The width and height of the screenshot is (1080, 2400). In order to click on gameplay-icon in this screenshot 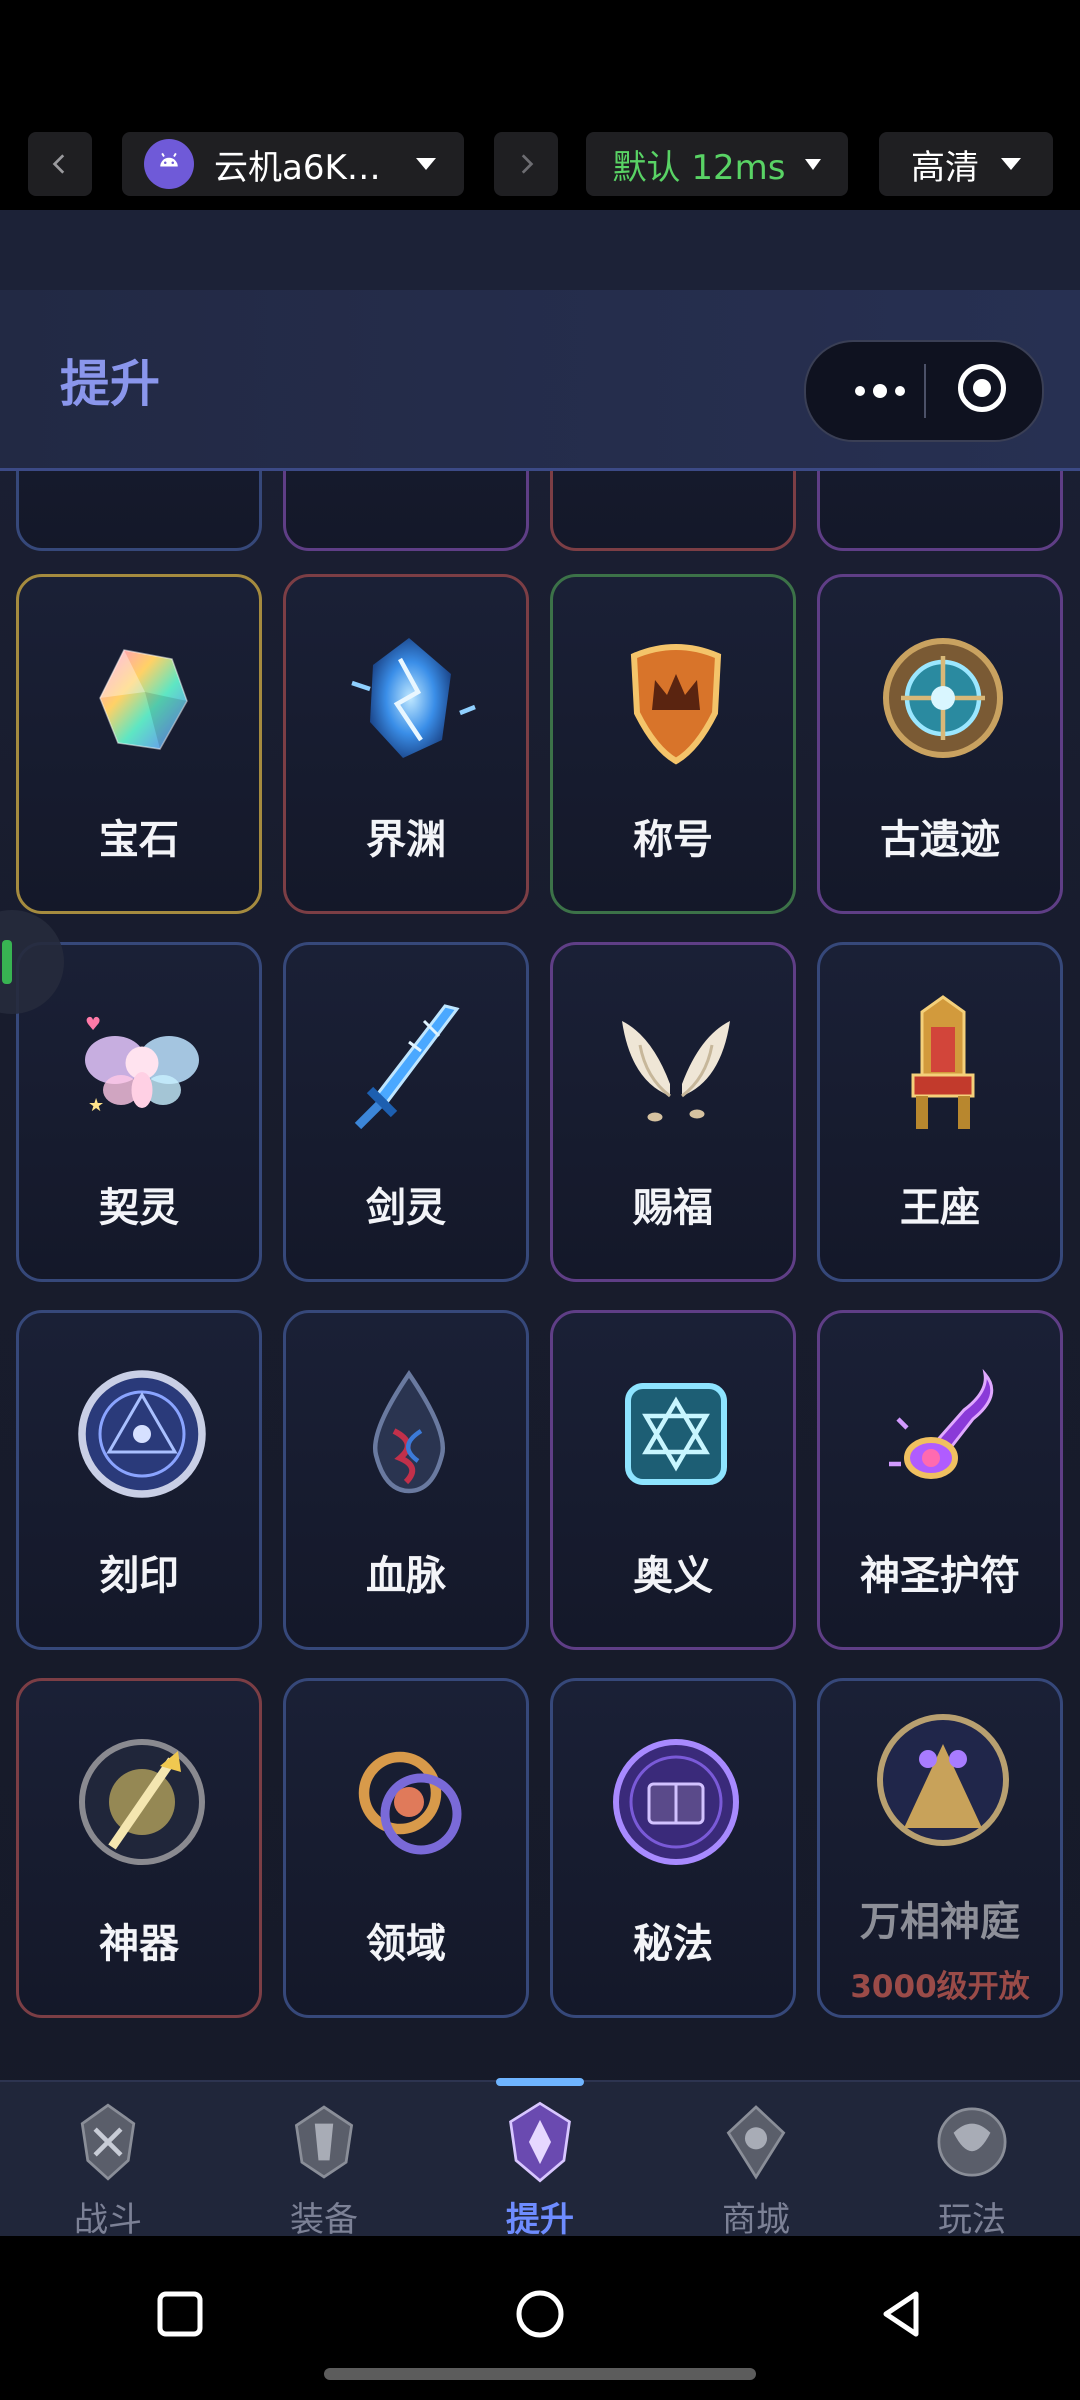, I will do `click(972, 2142)`.